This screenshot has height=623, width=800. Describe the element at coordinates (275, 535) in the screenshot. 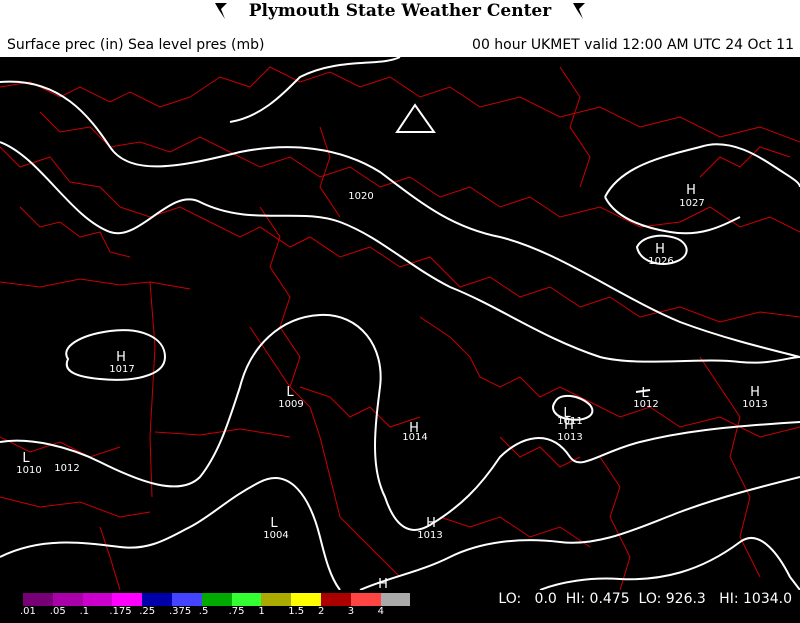

I see `pressure-center-value: 1004` at that location.